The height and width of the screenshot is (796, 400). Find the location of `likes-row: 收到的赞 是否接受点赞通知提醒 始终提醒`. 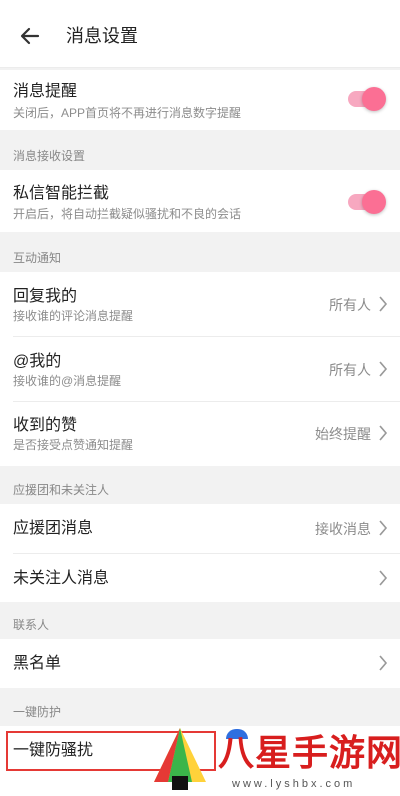

likes-row: 收到的赞 是否接受点赞通知提醒 始终提醒 is located at coordinates (200, 434).